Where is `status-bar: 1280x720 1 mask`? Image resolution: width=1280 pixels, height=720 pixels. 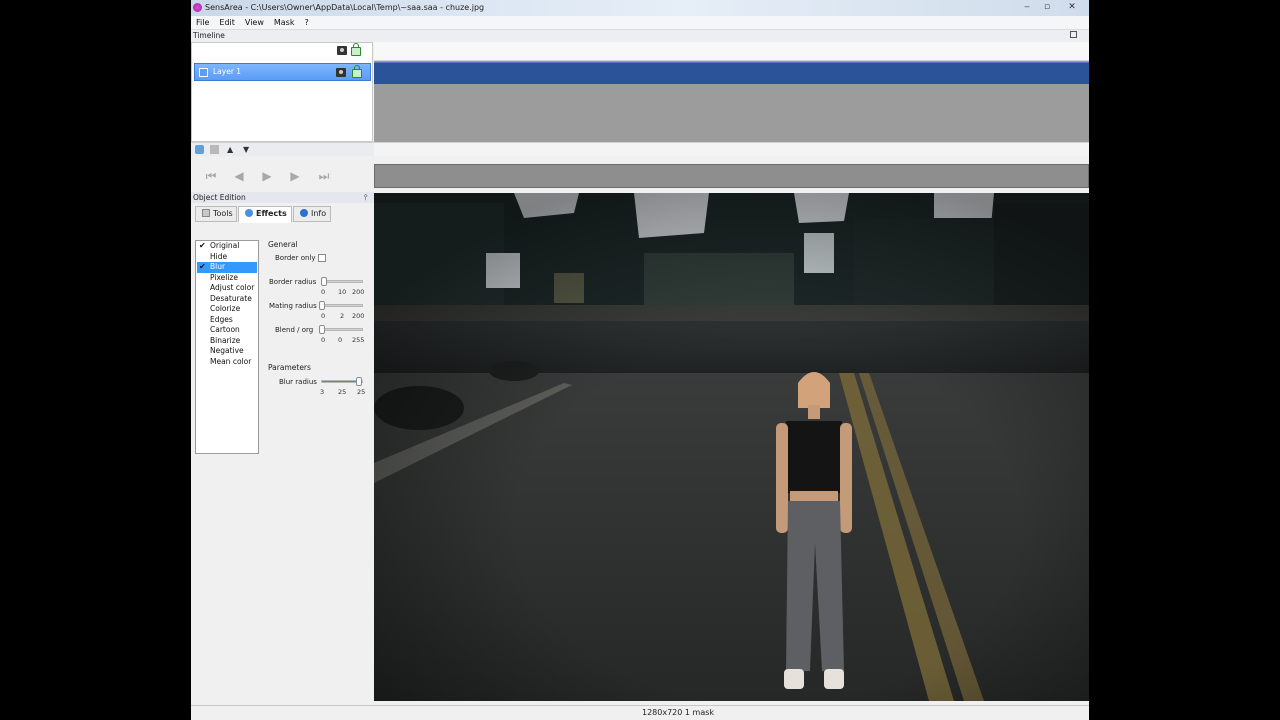
status-bar: 1280x720 1 mask is located at coordinates (640, 712).